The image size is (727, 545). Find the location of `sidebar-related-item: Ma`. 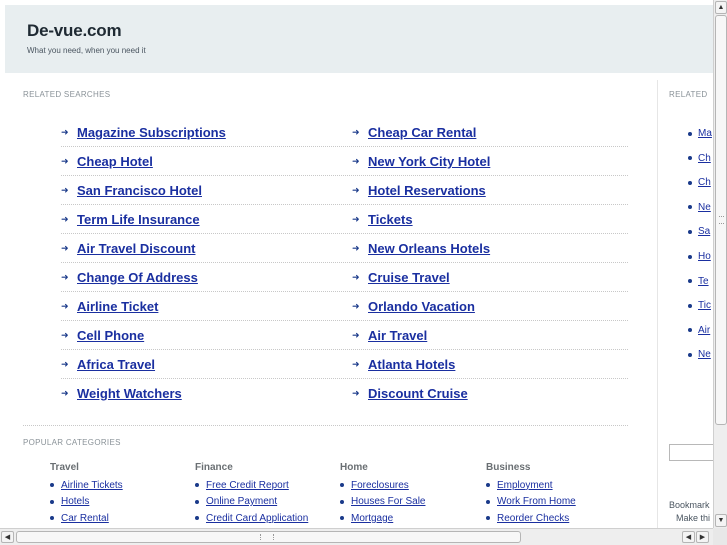

sidebar-related-item: Ma is located at coordinates (700, 133).